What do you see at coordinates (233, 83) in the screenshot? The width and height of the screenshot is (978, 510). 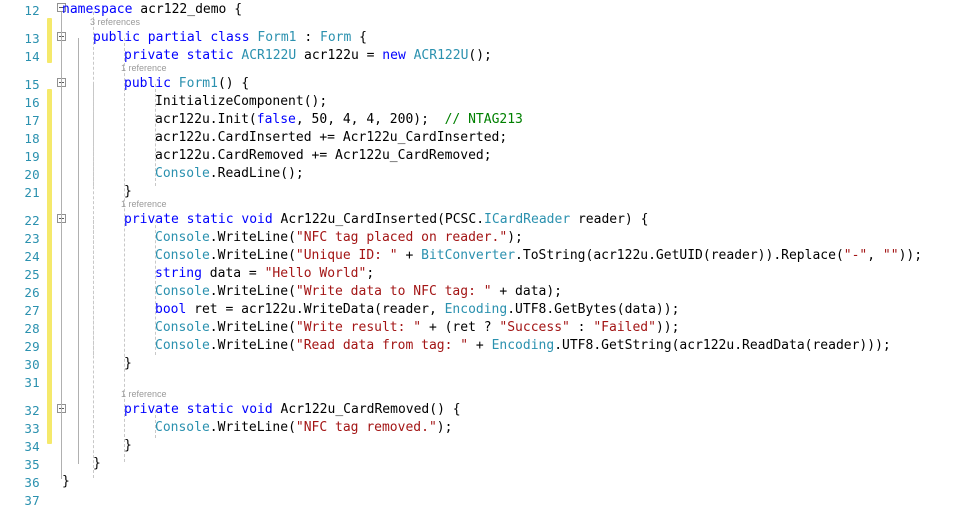 I see `code-token-pln: () {` at bounding box center [233, 83].